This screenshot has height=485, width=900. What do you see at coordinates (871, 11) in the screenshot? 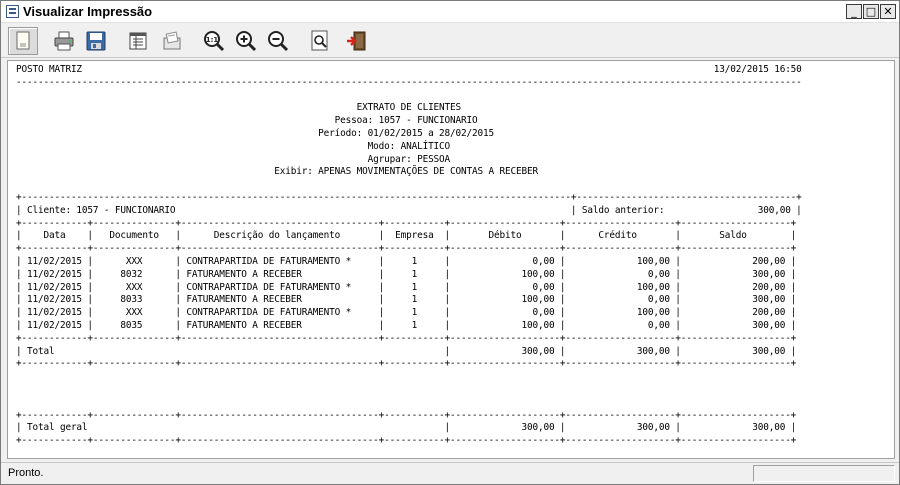
I see `maximize-button: □` at bounding box center [871, 11].